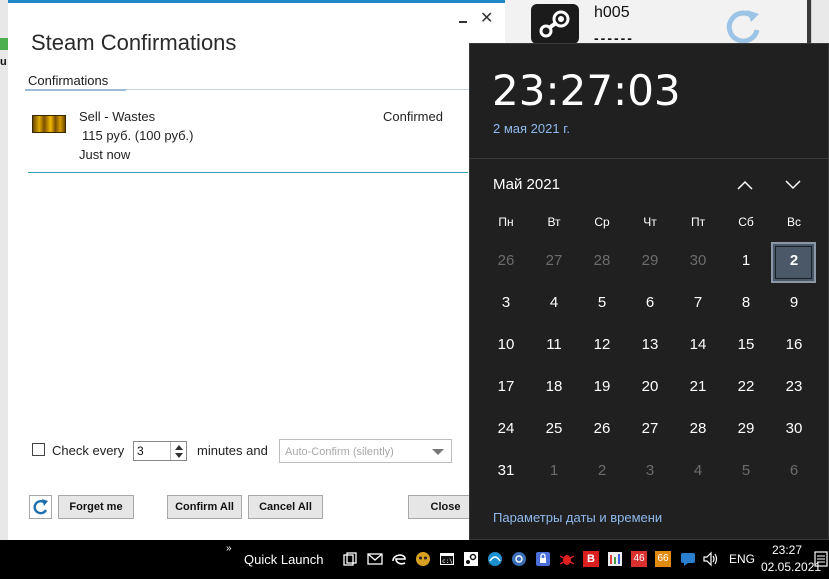 The height and width of the screenshot is (579, 829). I want to click on chat-icon, so click(688, 559).